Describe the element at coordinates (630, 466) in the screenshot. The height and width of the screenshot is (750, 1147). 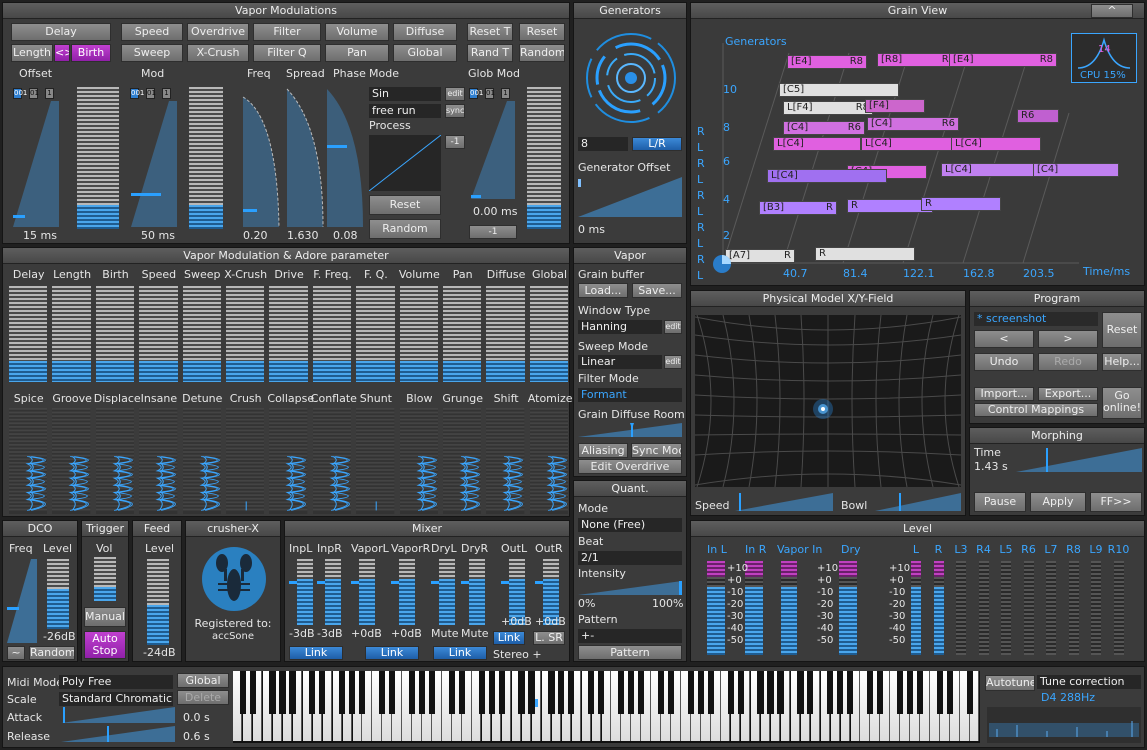
I see `edit-overdrive-button: Edit Overdrive` at that location.